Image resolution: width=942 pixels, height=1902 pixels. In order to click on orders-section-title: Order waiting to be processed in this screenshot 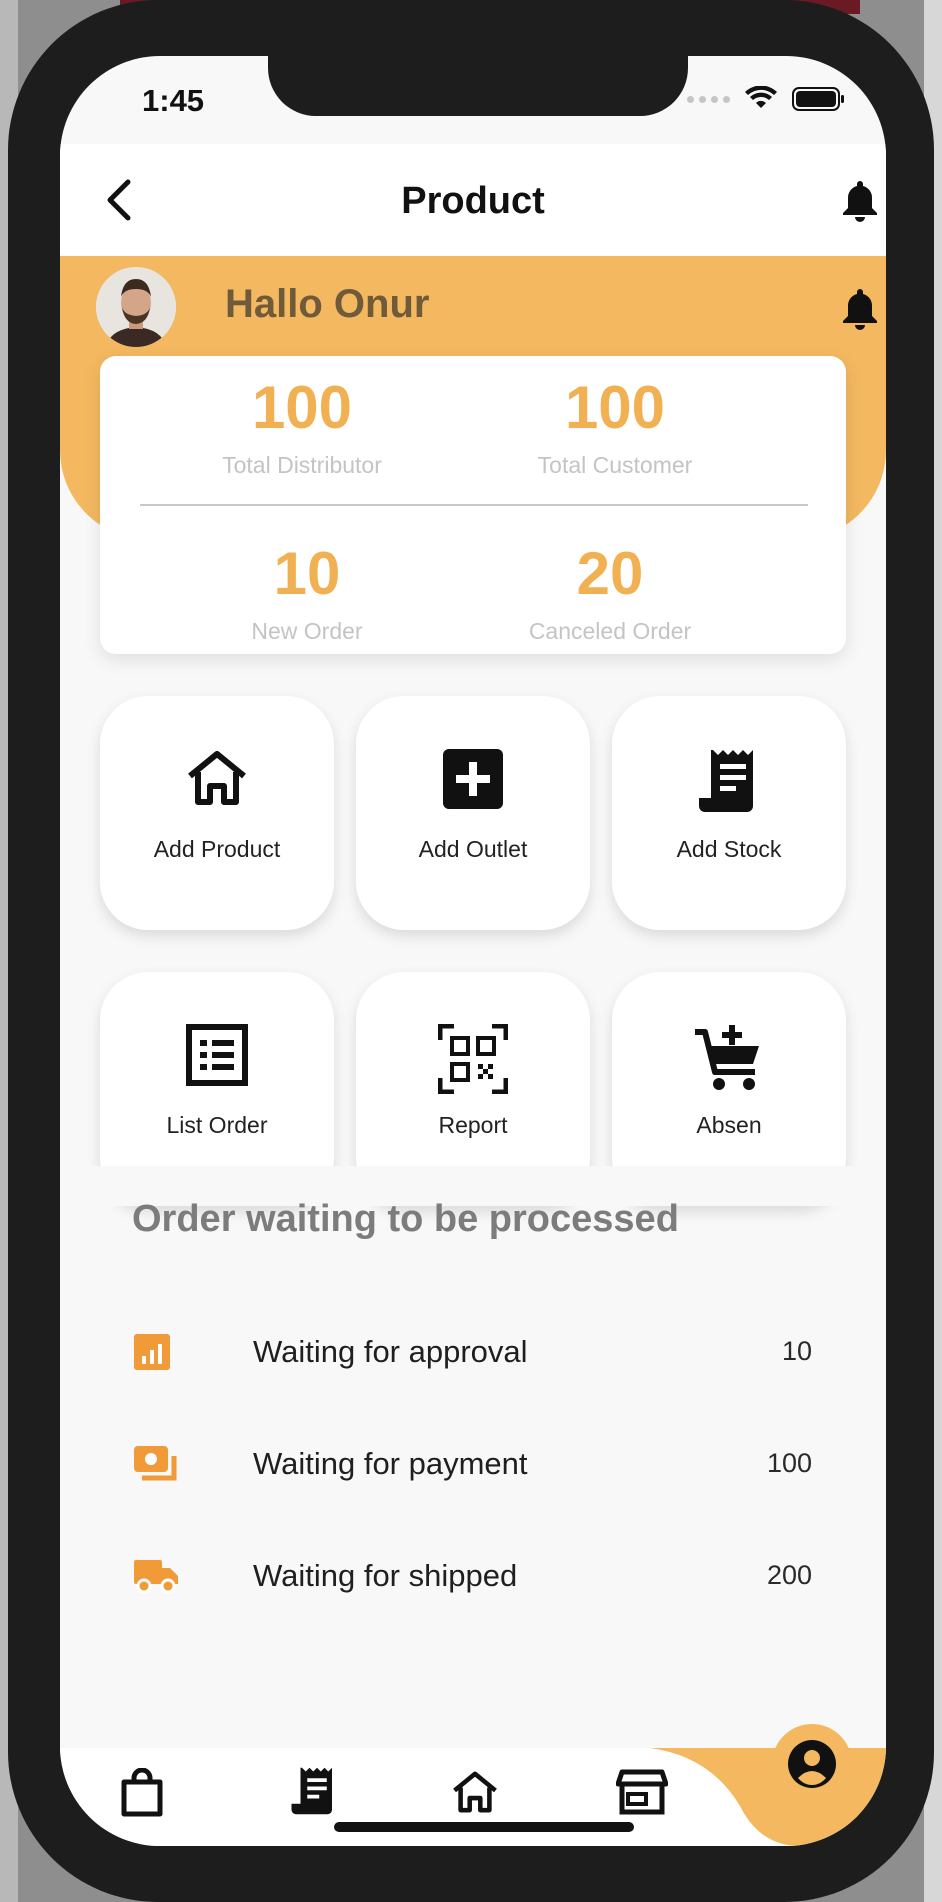, I will do `click(405, 1219)`.